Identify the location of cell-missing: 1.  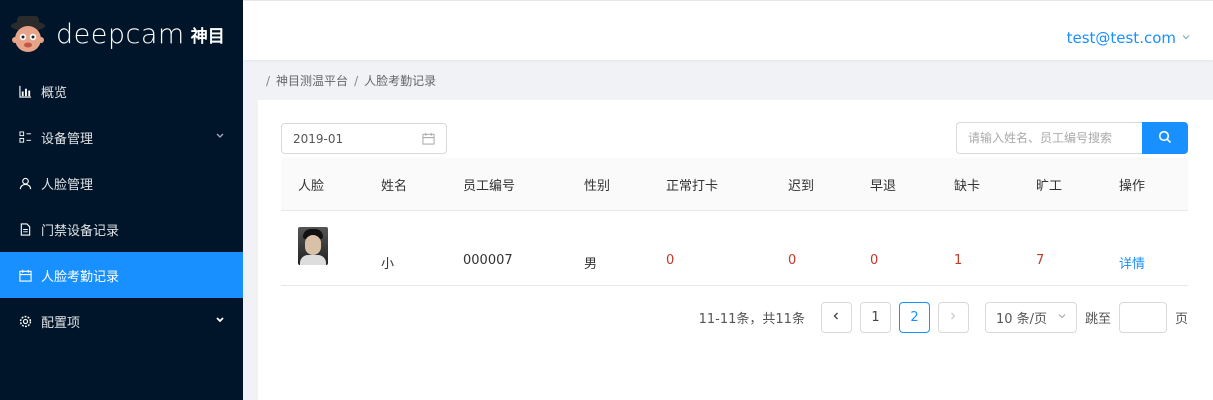
(958, 260).